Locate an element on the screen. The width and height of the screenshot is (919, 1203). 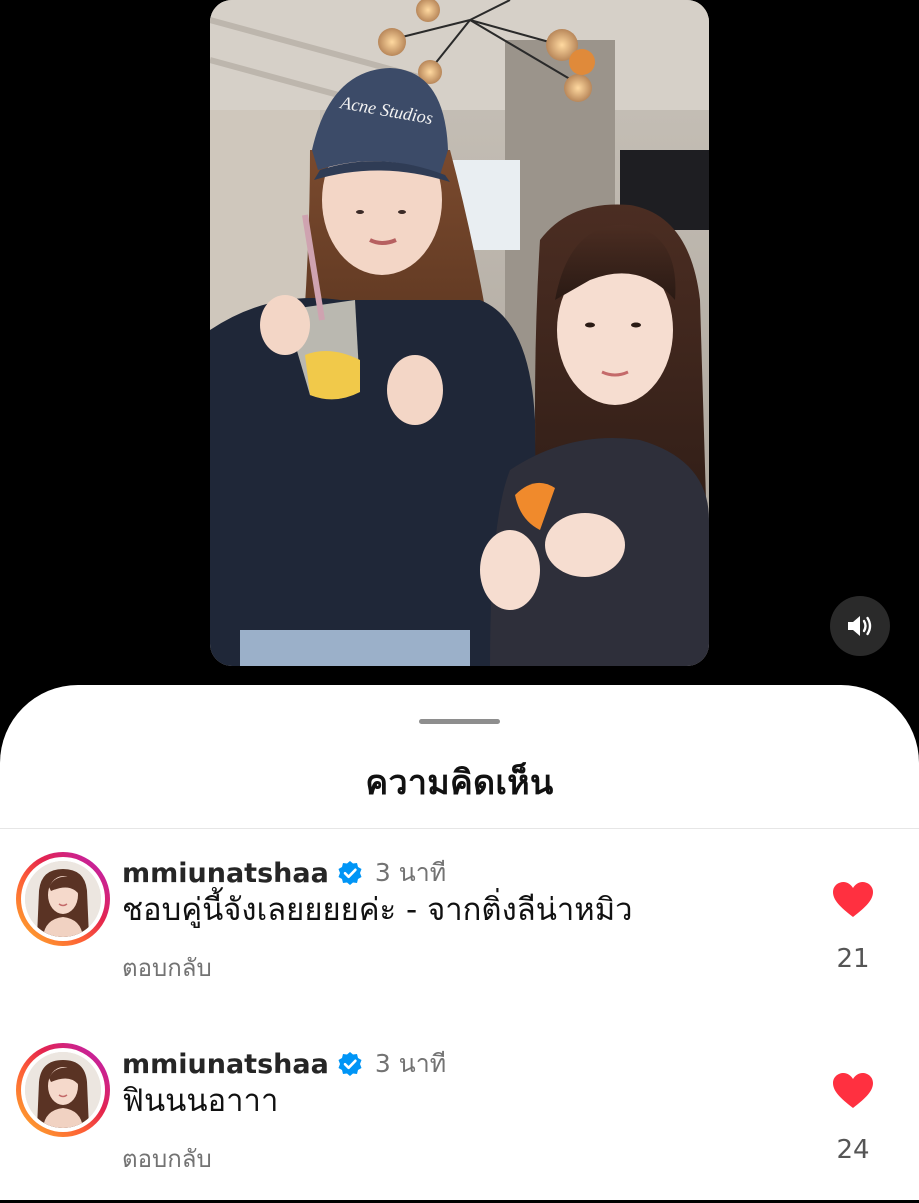
comment-item: mmiunatshaa 3 นาที ฟินนนอาาา ตอบกลับ 24 is located at coordinates (459, 1123).